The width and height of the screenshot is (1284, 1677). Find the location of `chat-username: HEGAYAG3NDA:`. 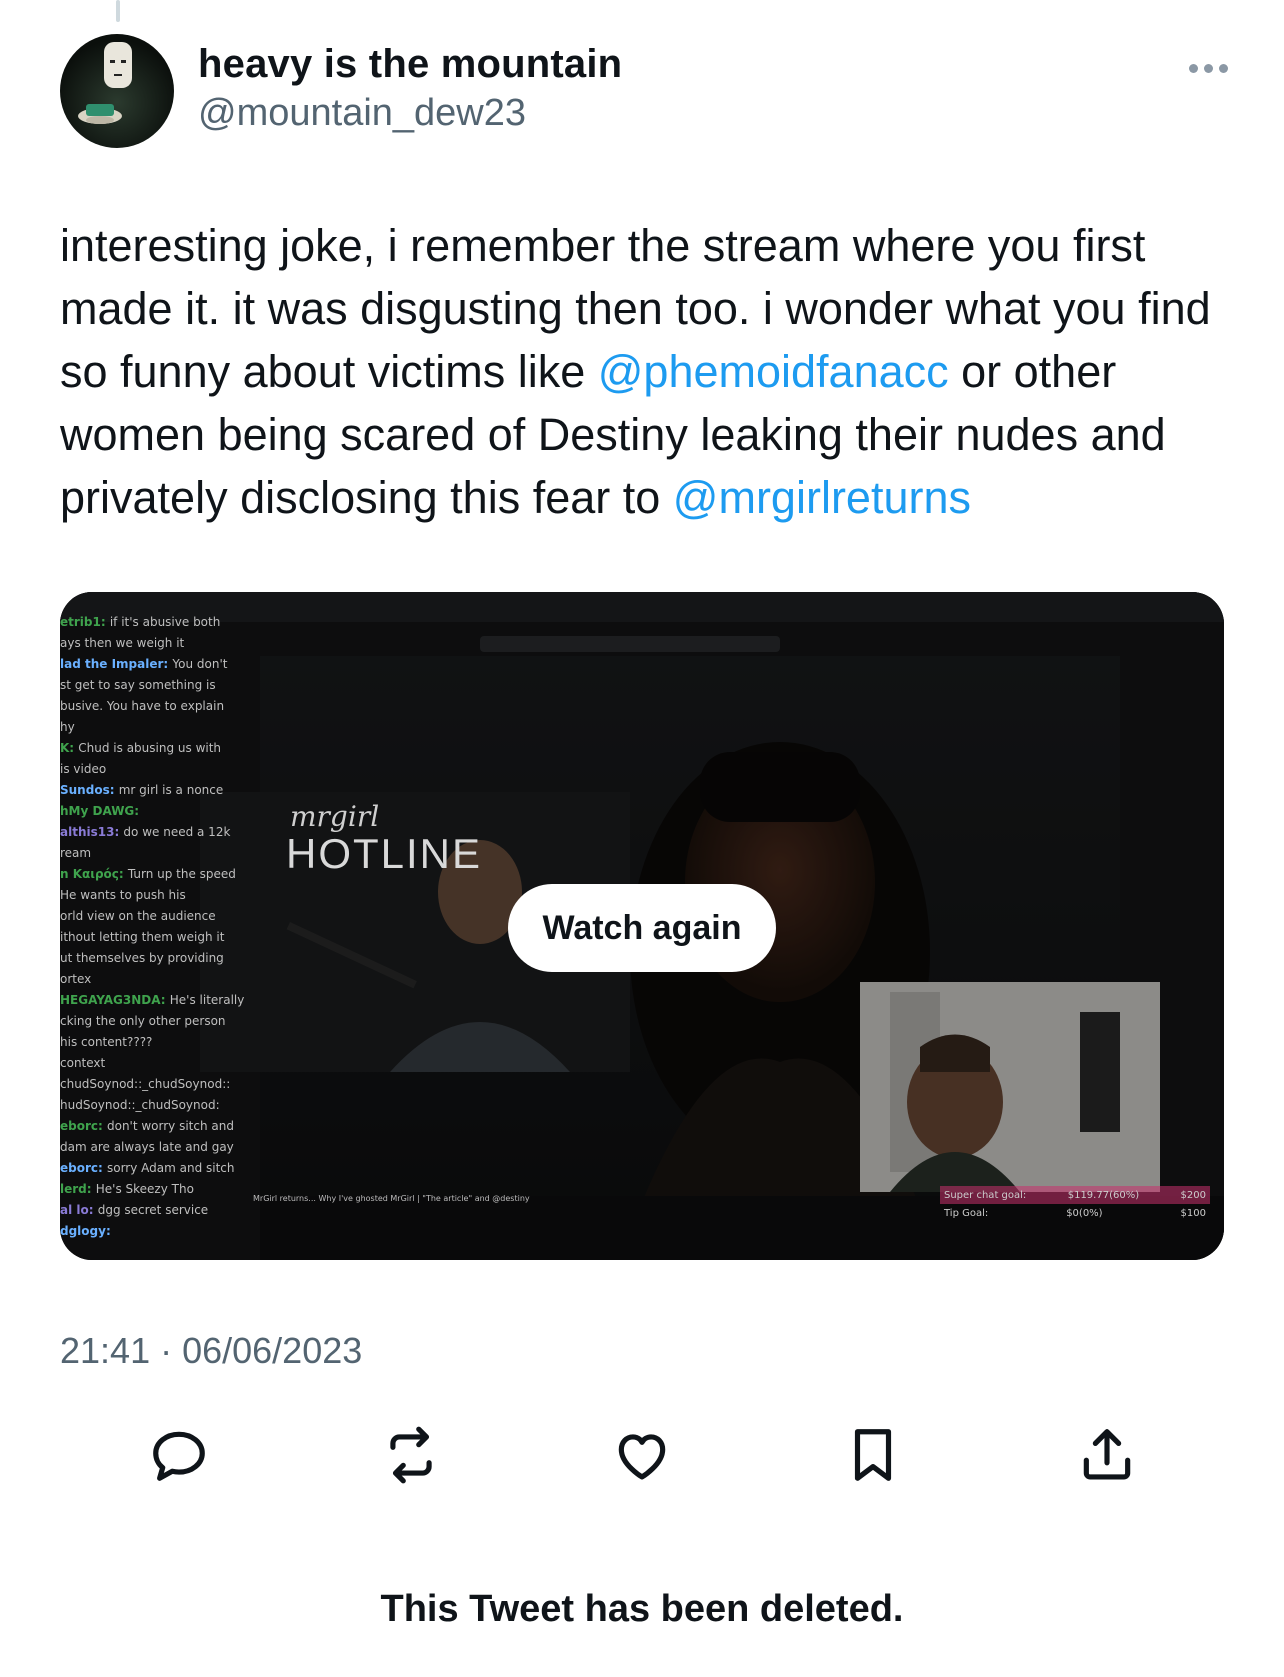

chat-username: HEGAYAG3NDA: is located at coordinates (115, 1000).